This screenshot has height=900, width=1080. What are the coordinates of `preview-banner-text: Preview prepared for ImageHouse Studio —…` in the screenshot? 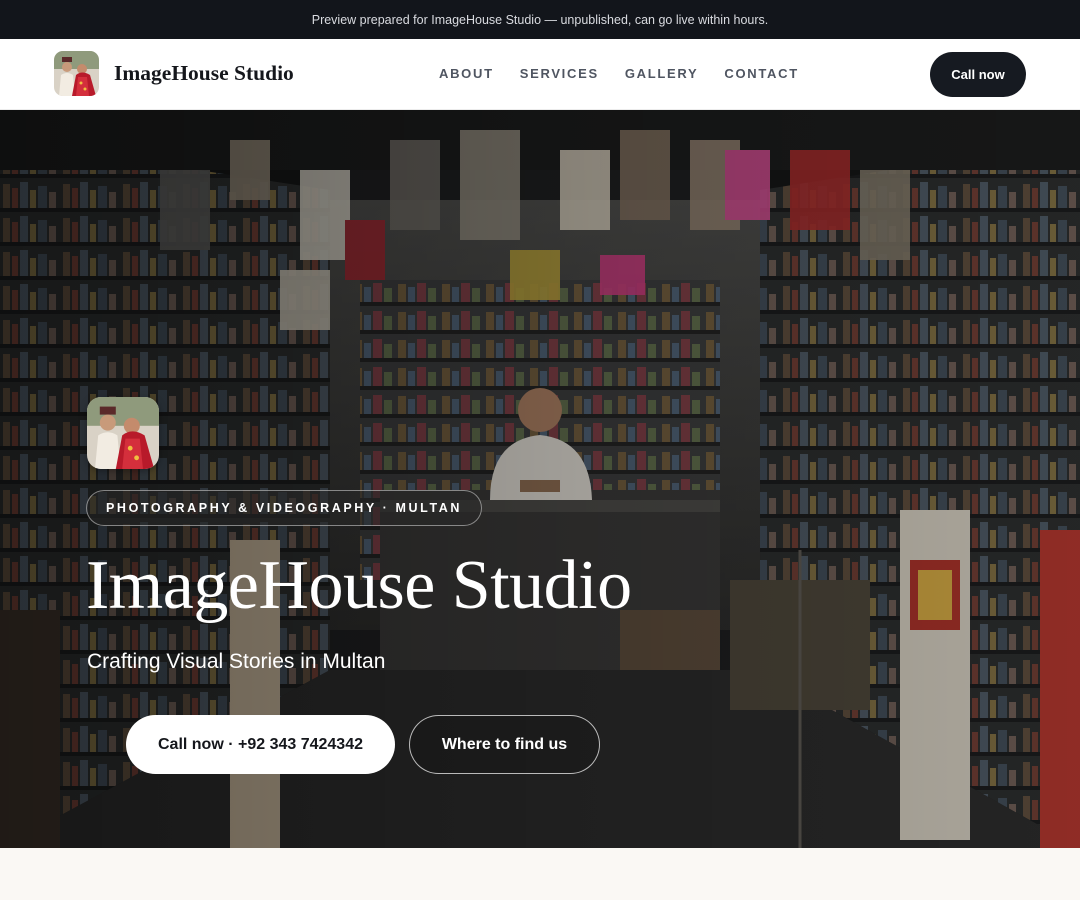 It's located at (540, 19).